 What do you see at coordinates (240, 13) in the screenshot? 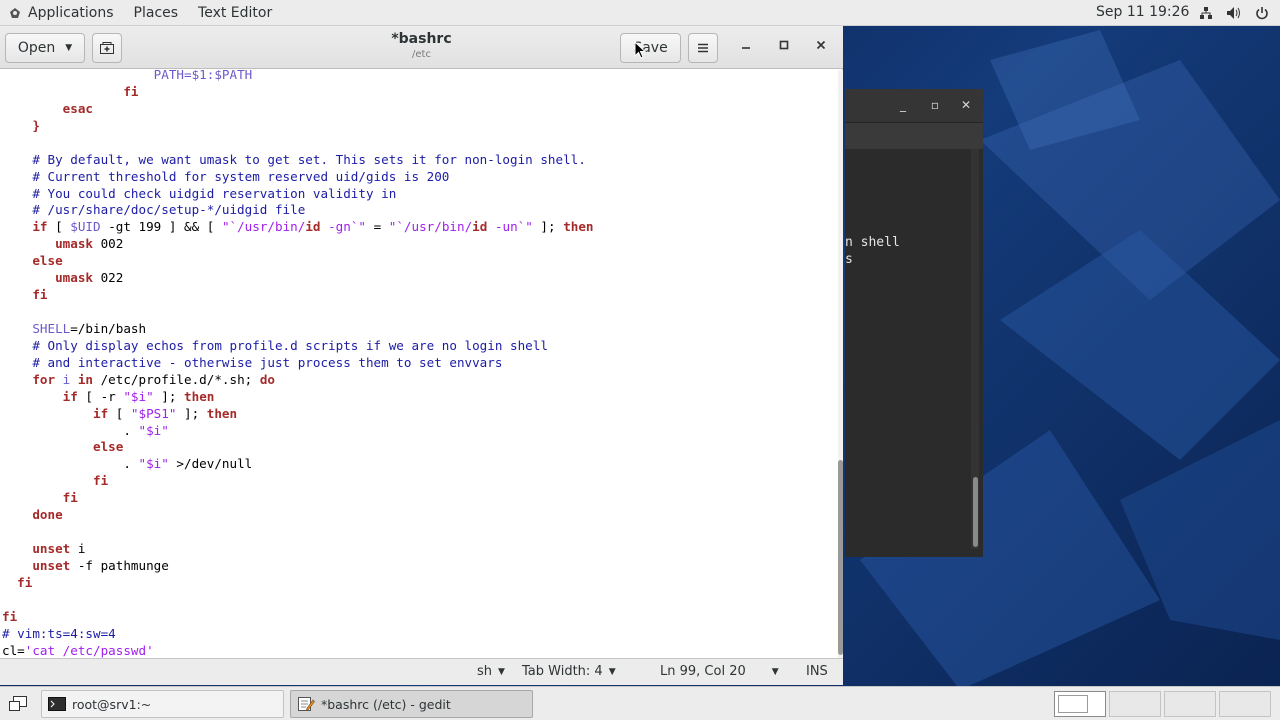
I see `text-editor-menu: Text Editor` at bounding box center [240, 13].